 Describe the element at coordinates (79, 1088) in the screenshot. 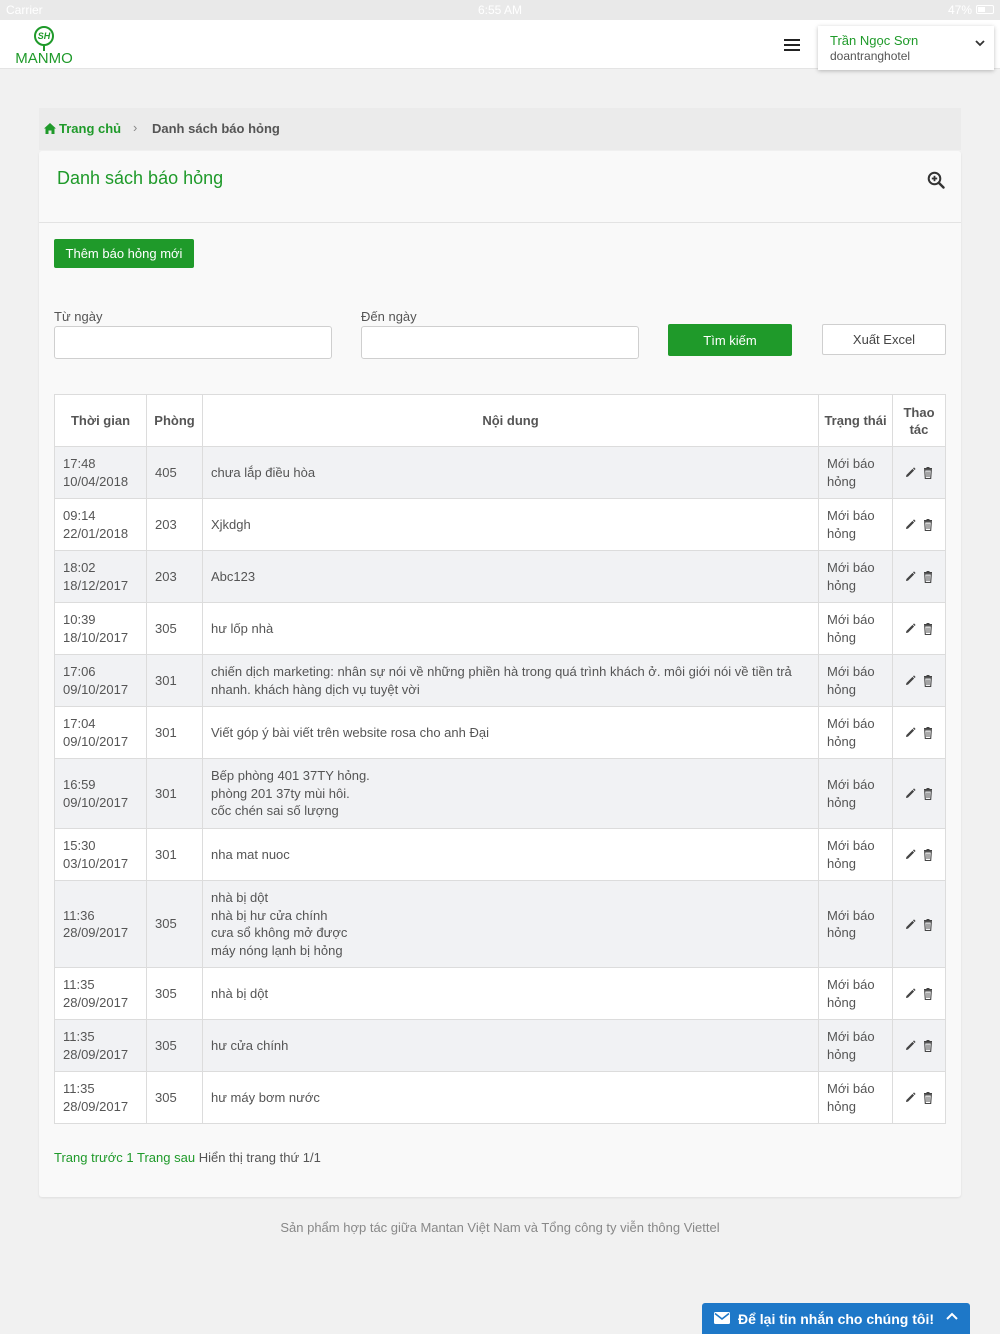

I see `cell-time-hour: 11:35` at that location.